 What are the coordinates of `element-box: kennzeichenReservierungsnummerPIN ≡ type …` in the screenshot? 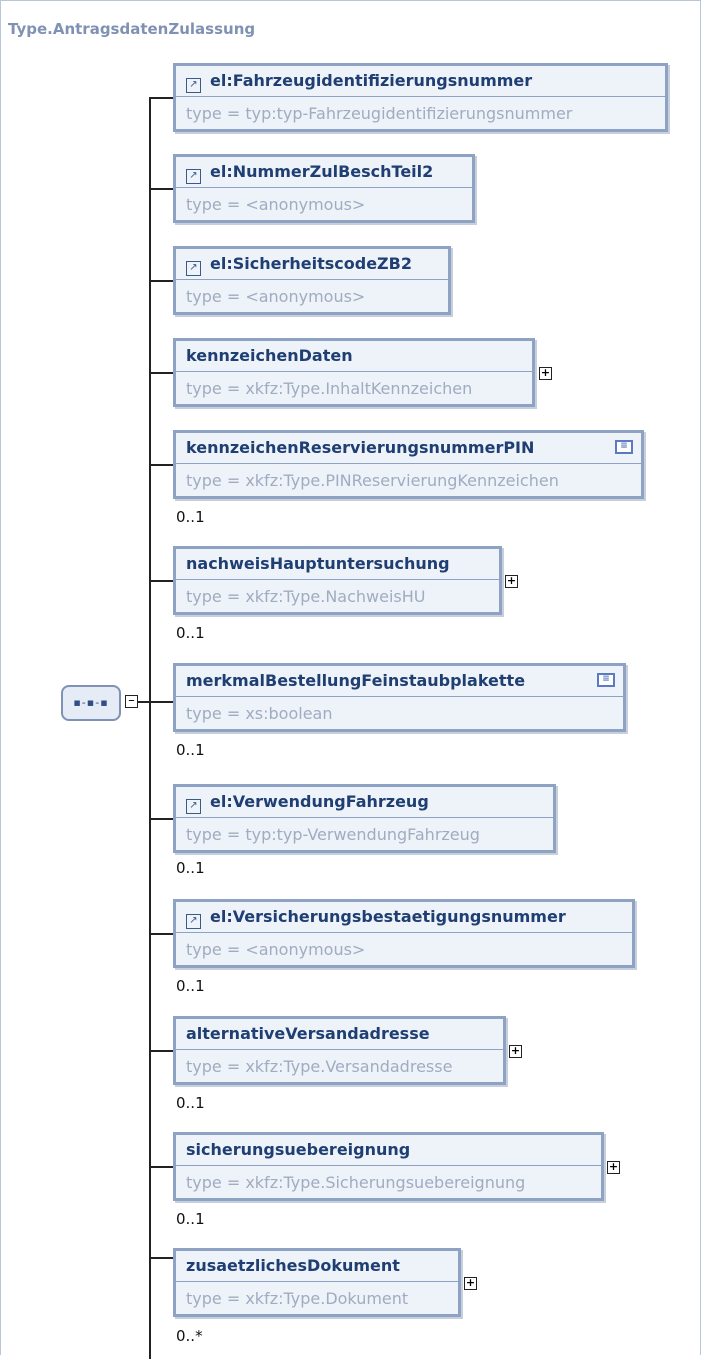 It's located at (408, 464).